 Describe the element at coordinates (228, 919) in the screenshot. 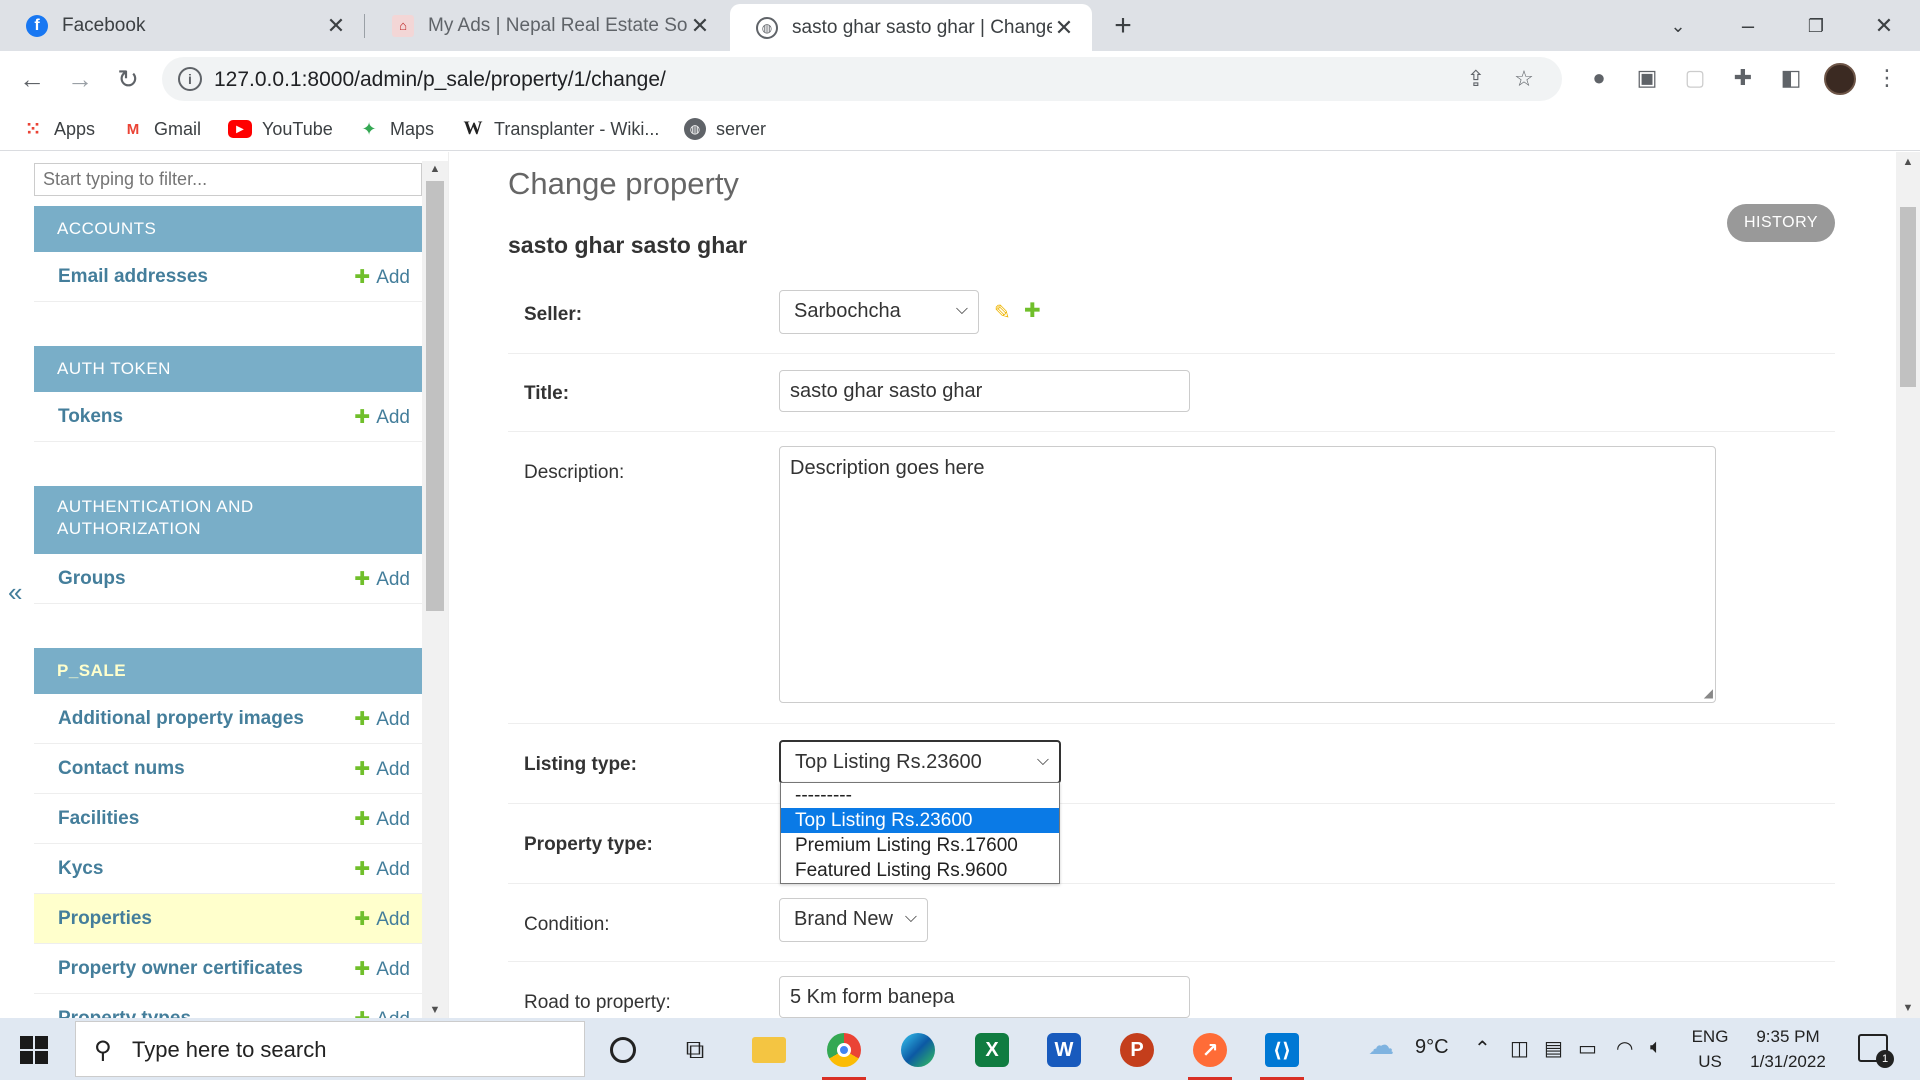

I see `sidebar-item-properties: Properties ✚ Add` at that location.